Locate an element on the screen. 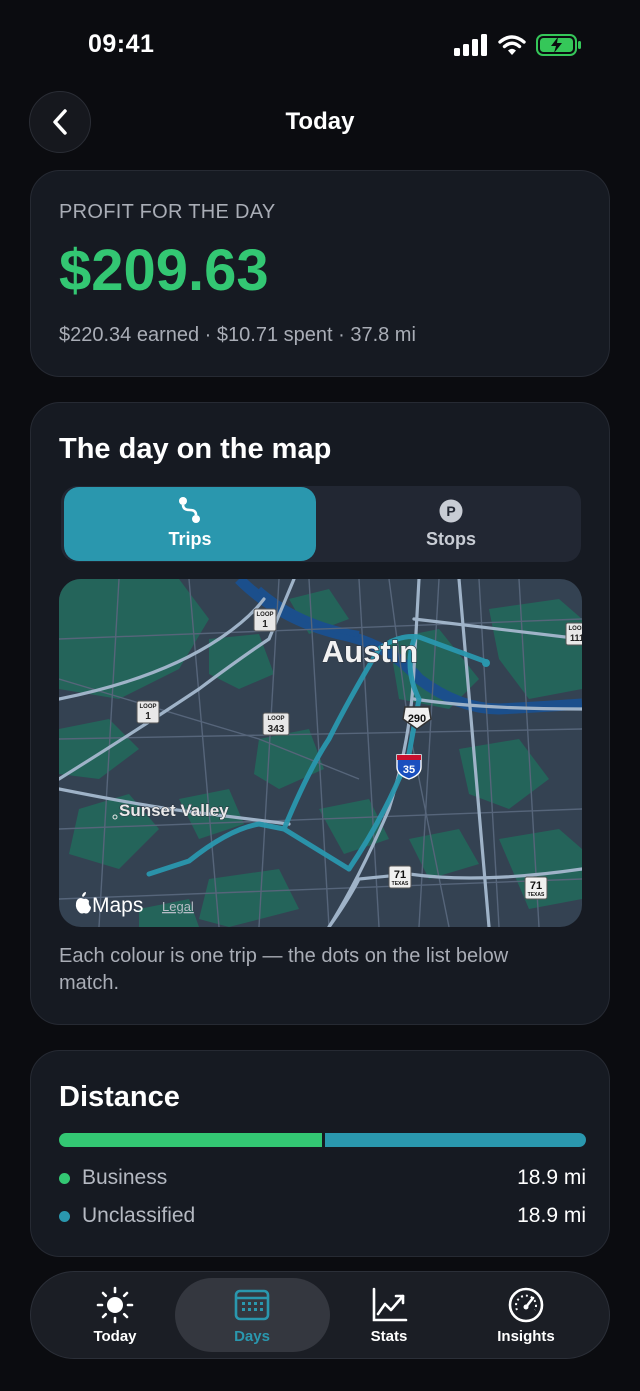 The height and width of the screenshot is (1391, 640). apple-logo-icon is located at coordinates (83, 903).